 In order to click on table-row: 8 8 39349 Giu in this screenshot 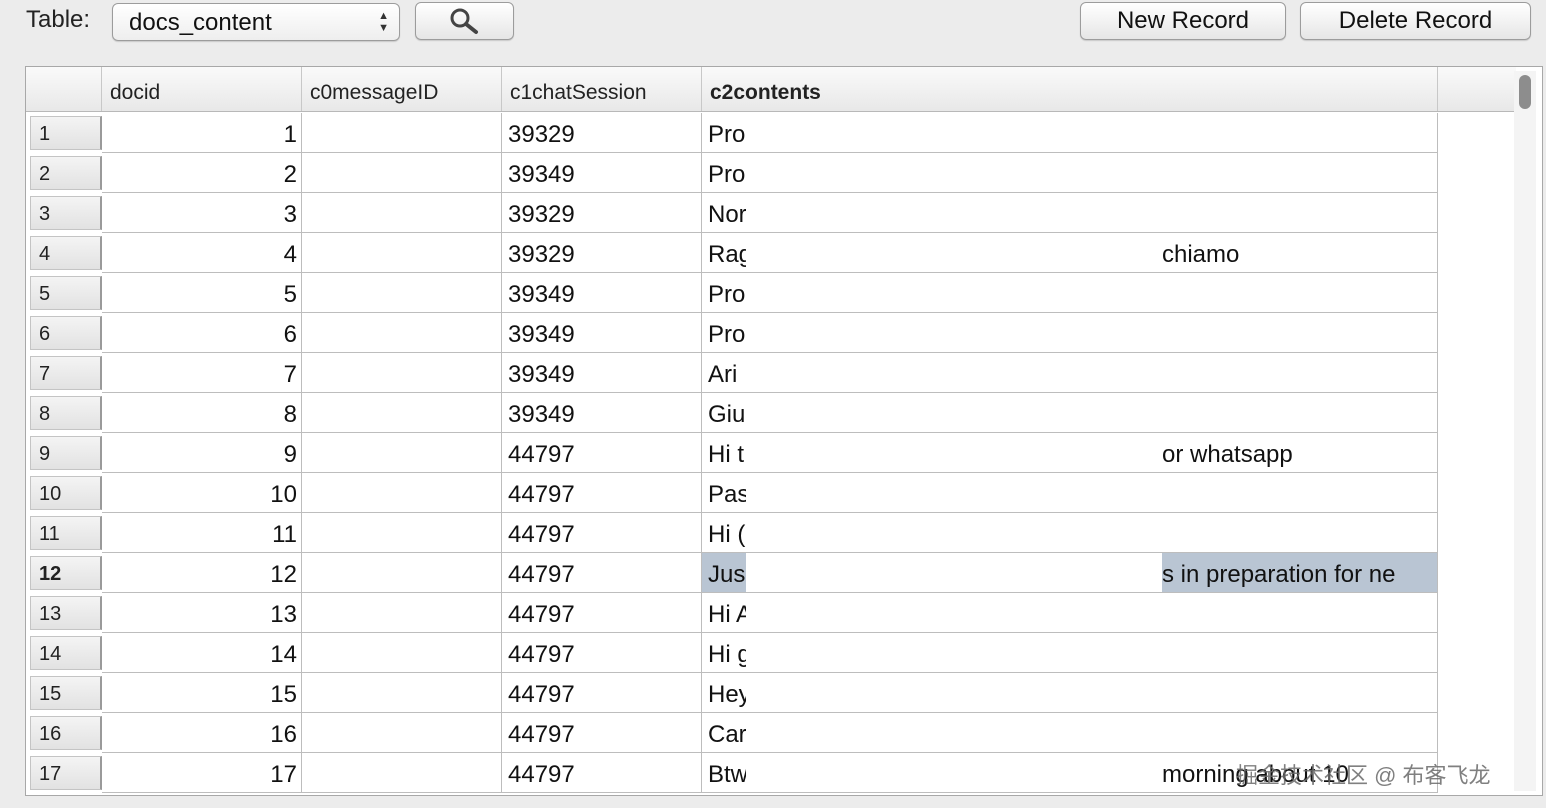, I will do `click(732, 413)`.